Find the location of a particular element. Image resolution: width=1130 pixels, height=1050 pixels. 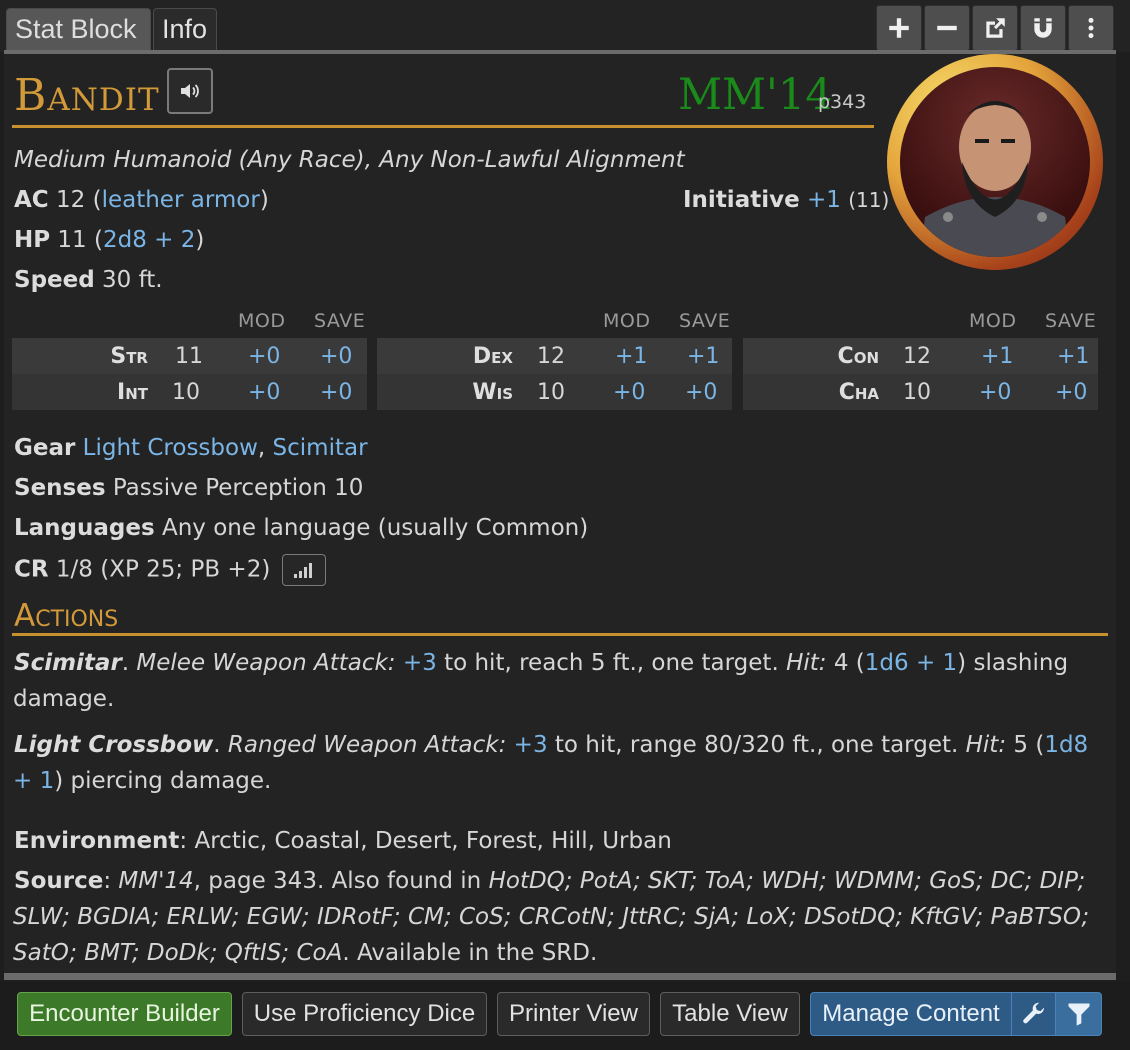

damage-roll: + 1 is located at coordinates (33, 781).